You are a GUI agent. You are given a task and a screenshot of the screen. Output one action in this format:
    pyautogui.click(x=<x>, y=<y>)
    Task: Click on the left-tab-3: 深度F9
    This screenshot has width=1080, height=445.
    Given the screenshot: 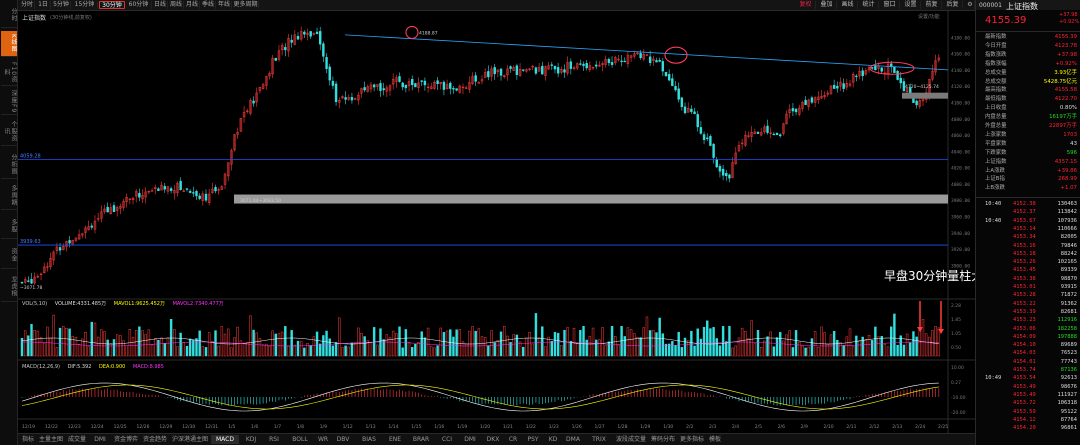 What is the action you would take?
    pyautogui.click(x=9, y=102)
    